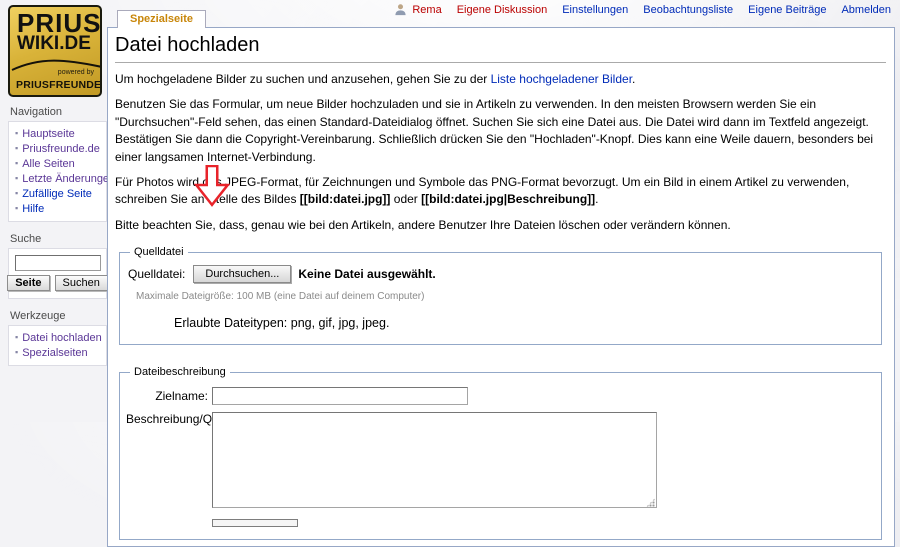  I want to click on wiki-logo: PRIUS WIKI.DE powered by PRIUSFREUNDE.DE, so click(55, 51).